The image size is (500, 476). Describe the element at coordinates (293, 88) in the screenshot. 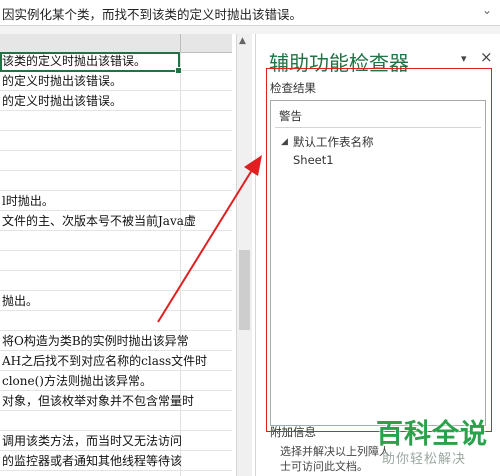

I see `results-label: 检查结果` at that location.